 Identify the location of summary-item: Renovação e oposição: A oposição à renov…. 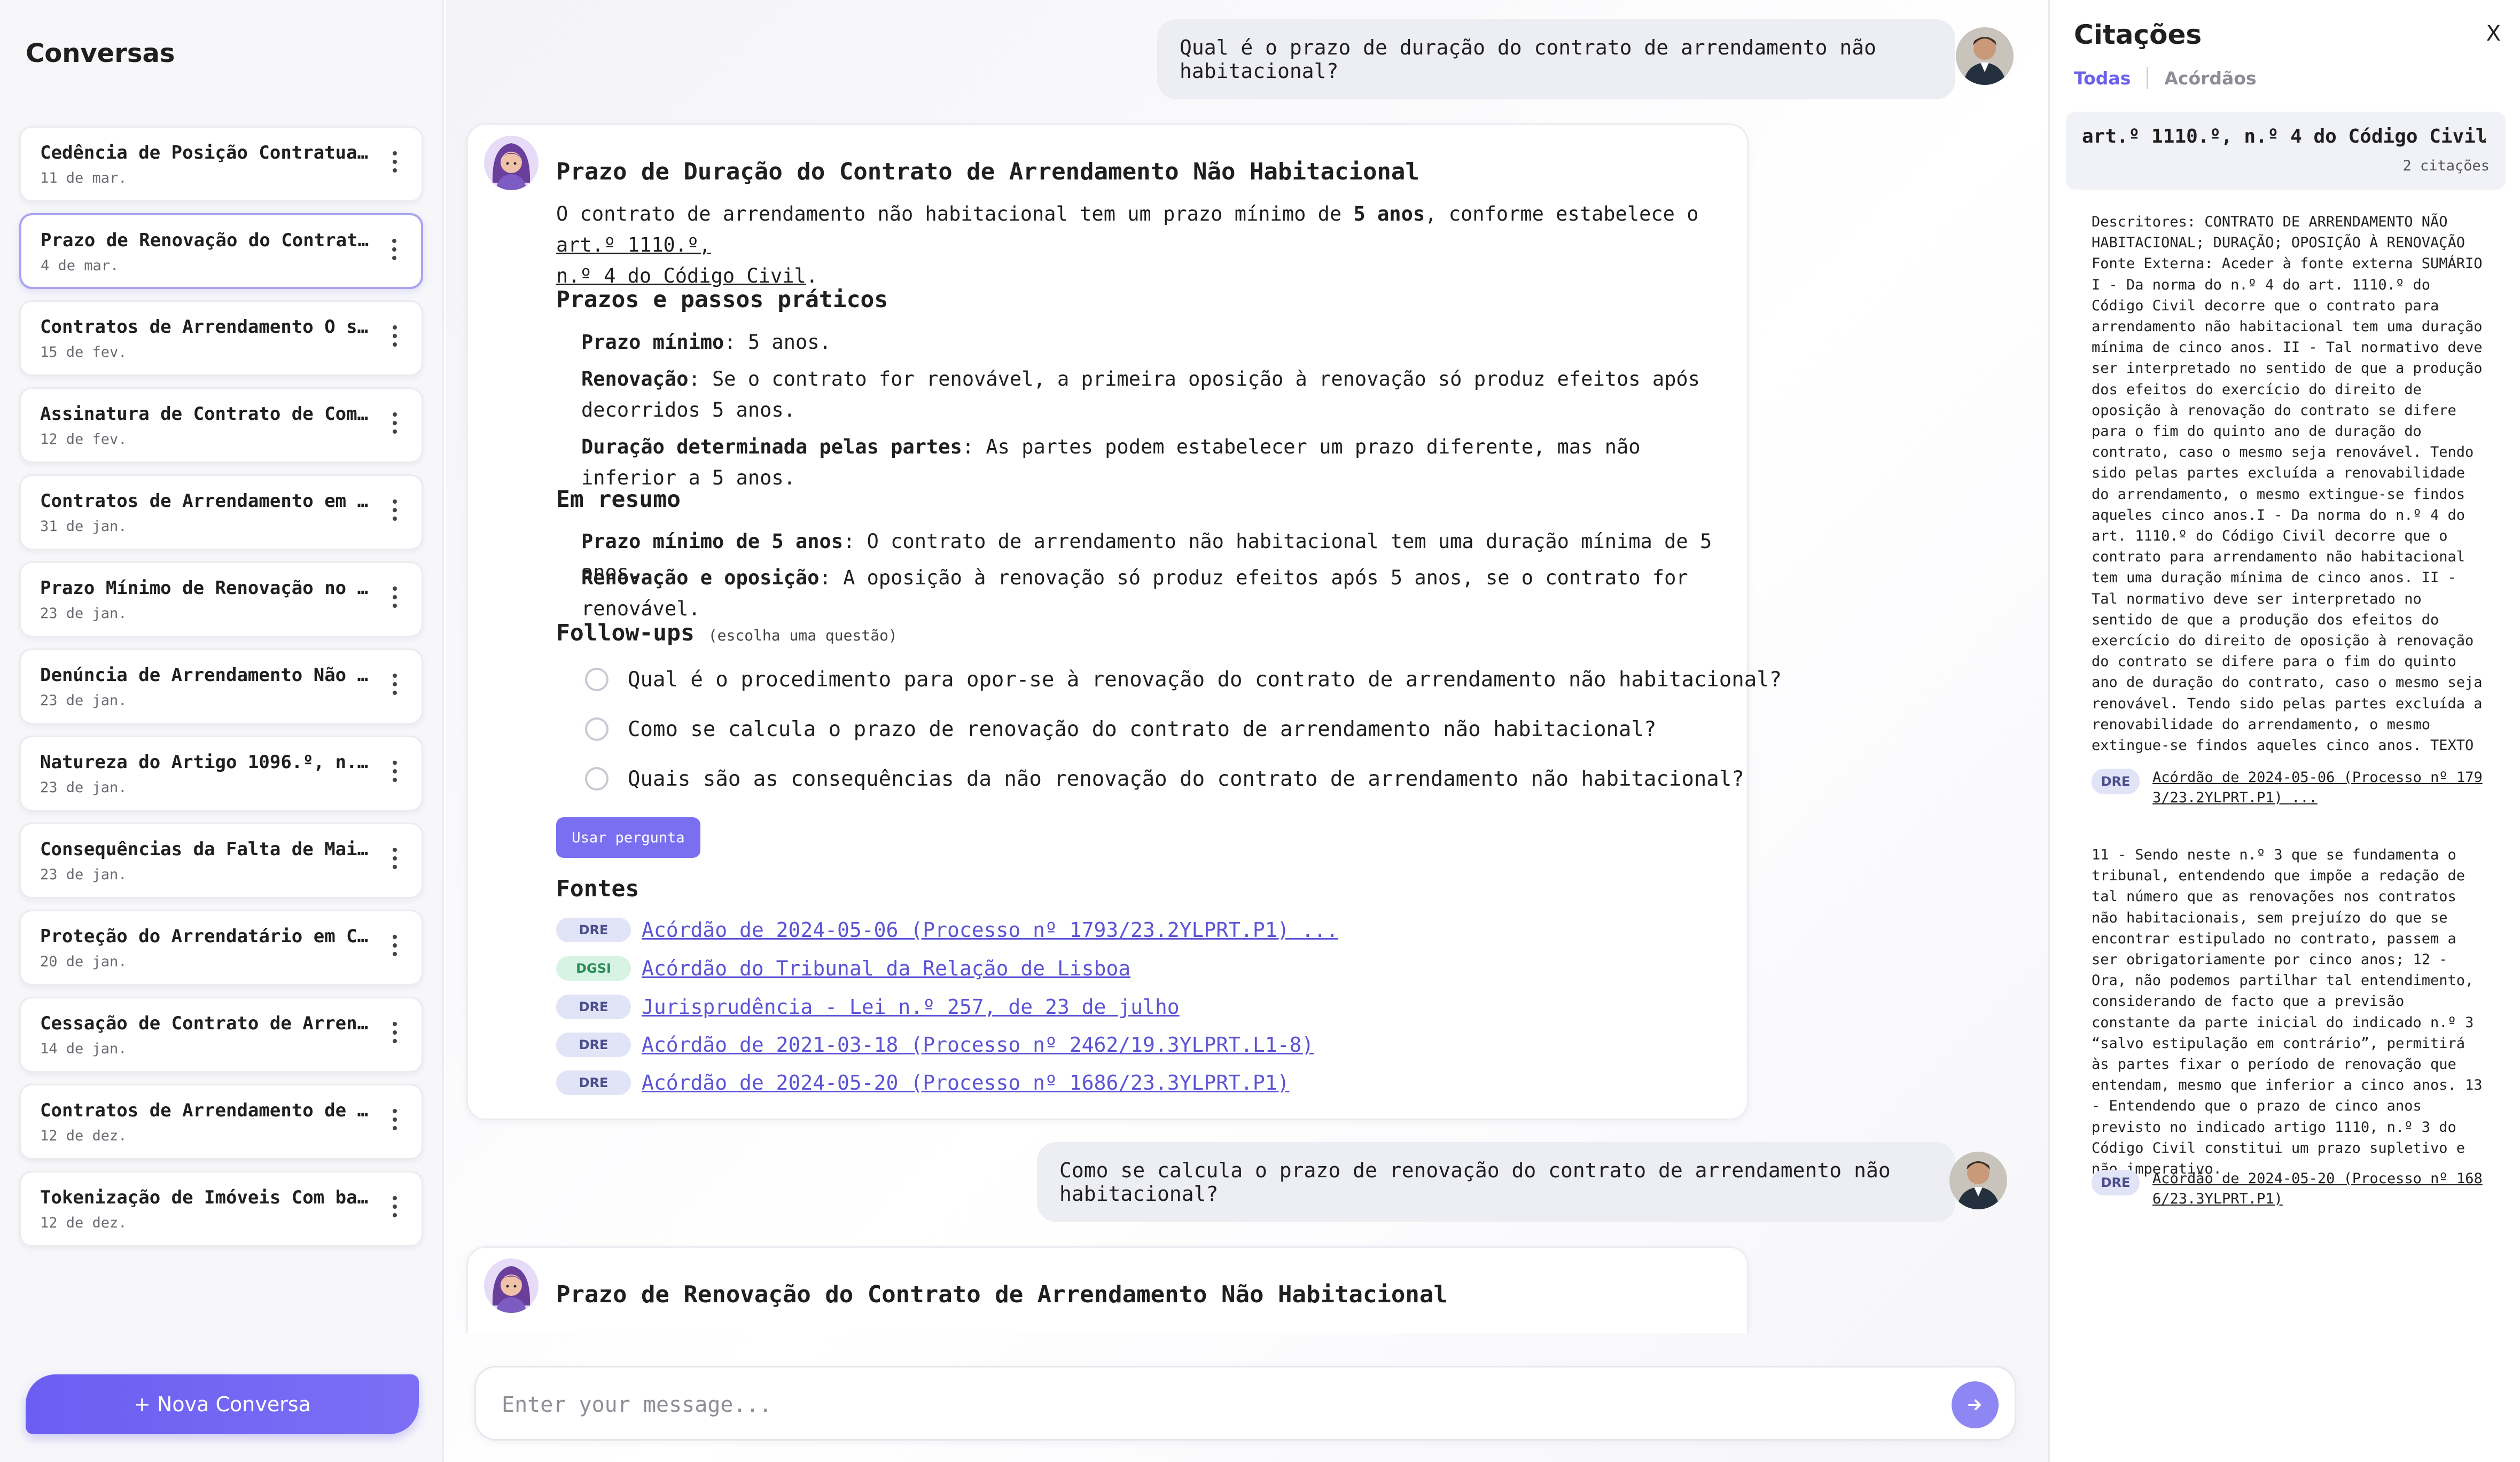
(1150, 593).